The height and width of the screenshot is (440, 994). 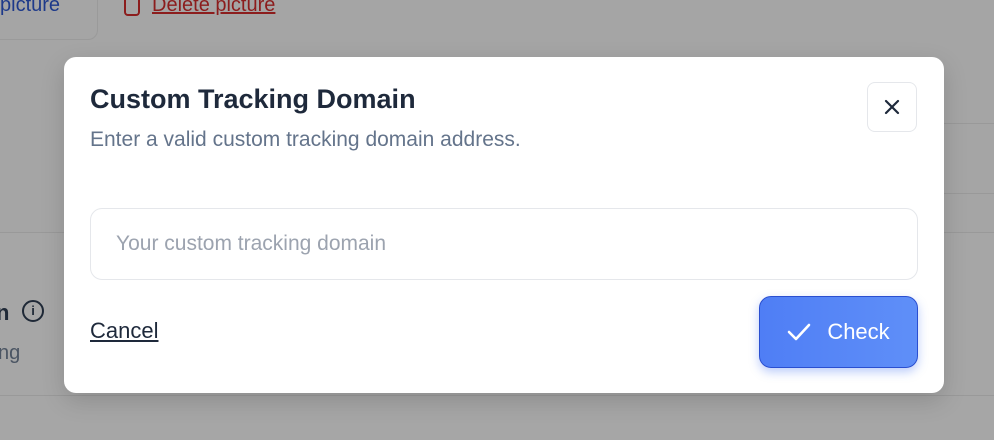 What do you see at coordinates (33, 311) in the screenshot?
I see `info-icon: i` at bounding box center [33, 311].